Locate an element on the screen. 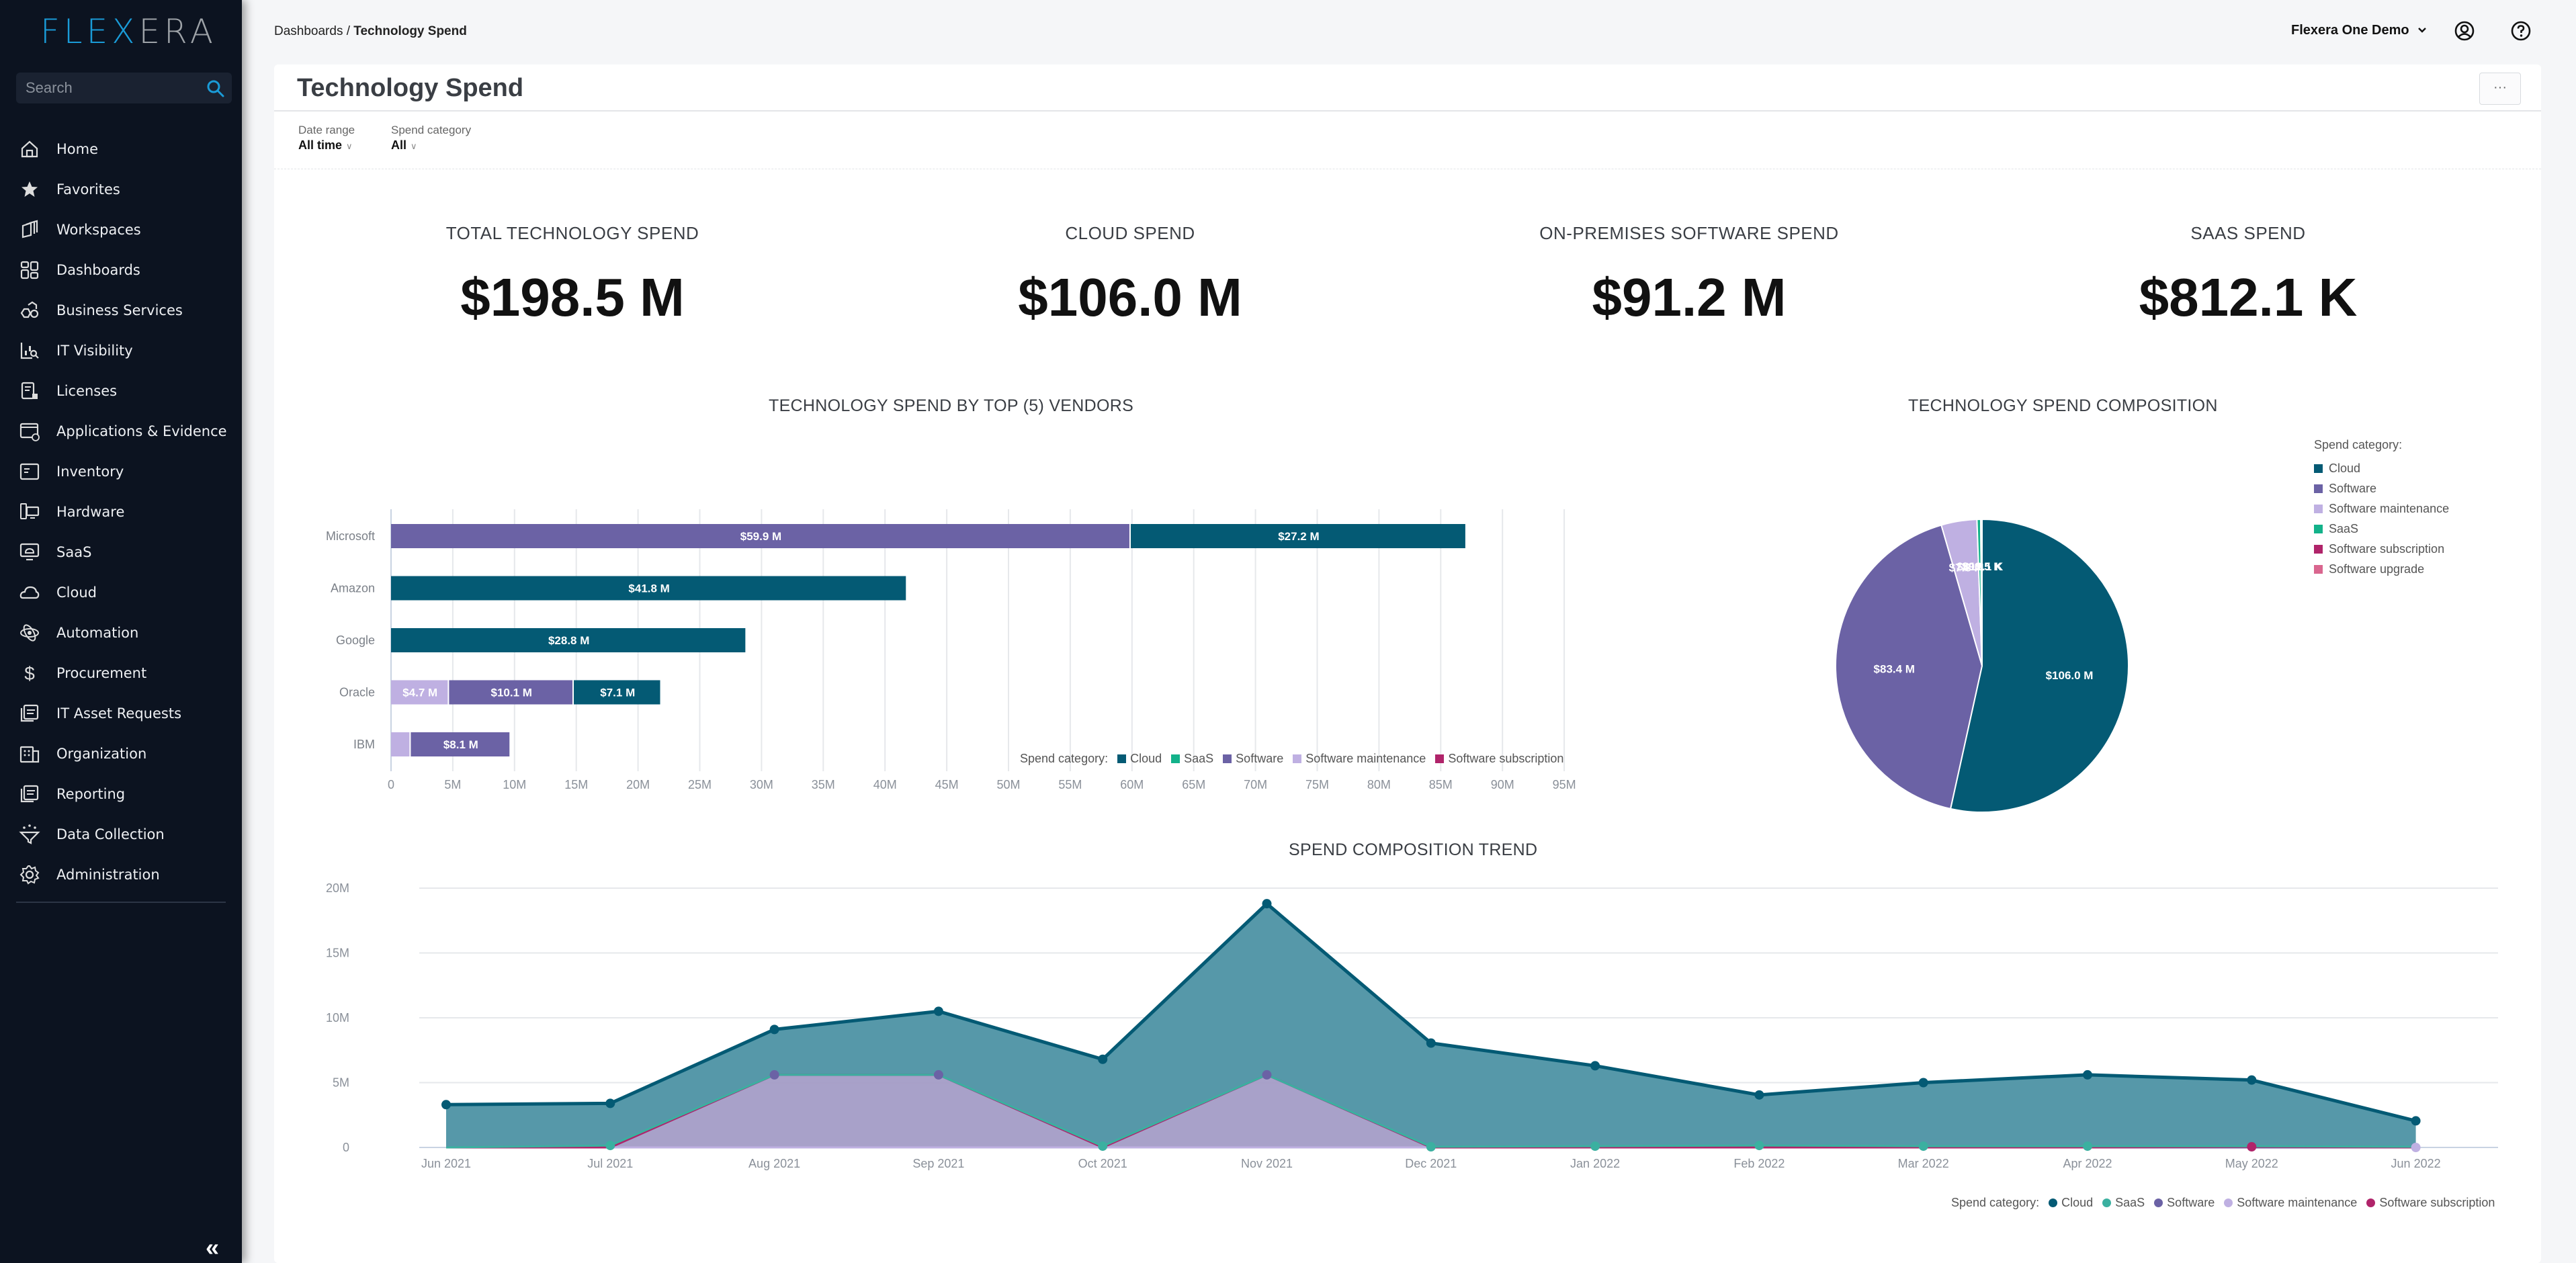 The image size is (2576, 1263). gear-icon is located at coordinates (29, 874).